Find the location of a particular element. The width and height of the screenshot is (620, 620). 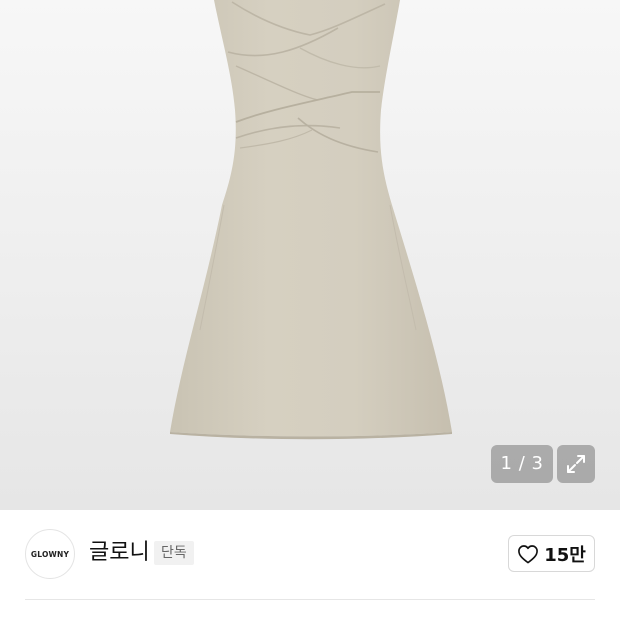

brand-name-link: 글로니 is located at coordinates (119, 553).